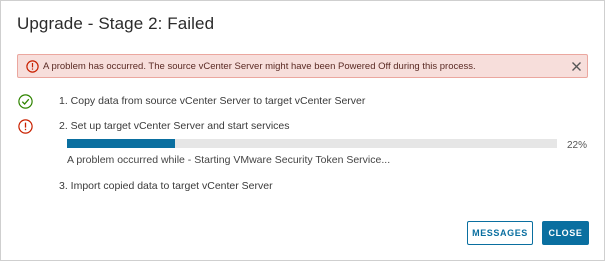 This screenshot has height=261, width=605. I want to click on progress-bar, so click(312, 143).